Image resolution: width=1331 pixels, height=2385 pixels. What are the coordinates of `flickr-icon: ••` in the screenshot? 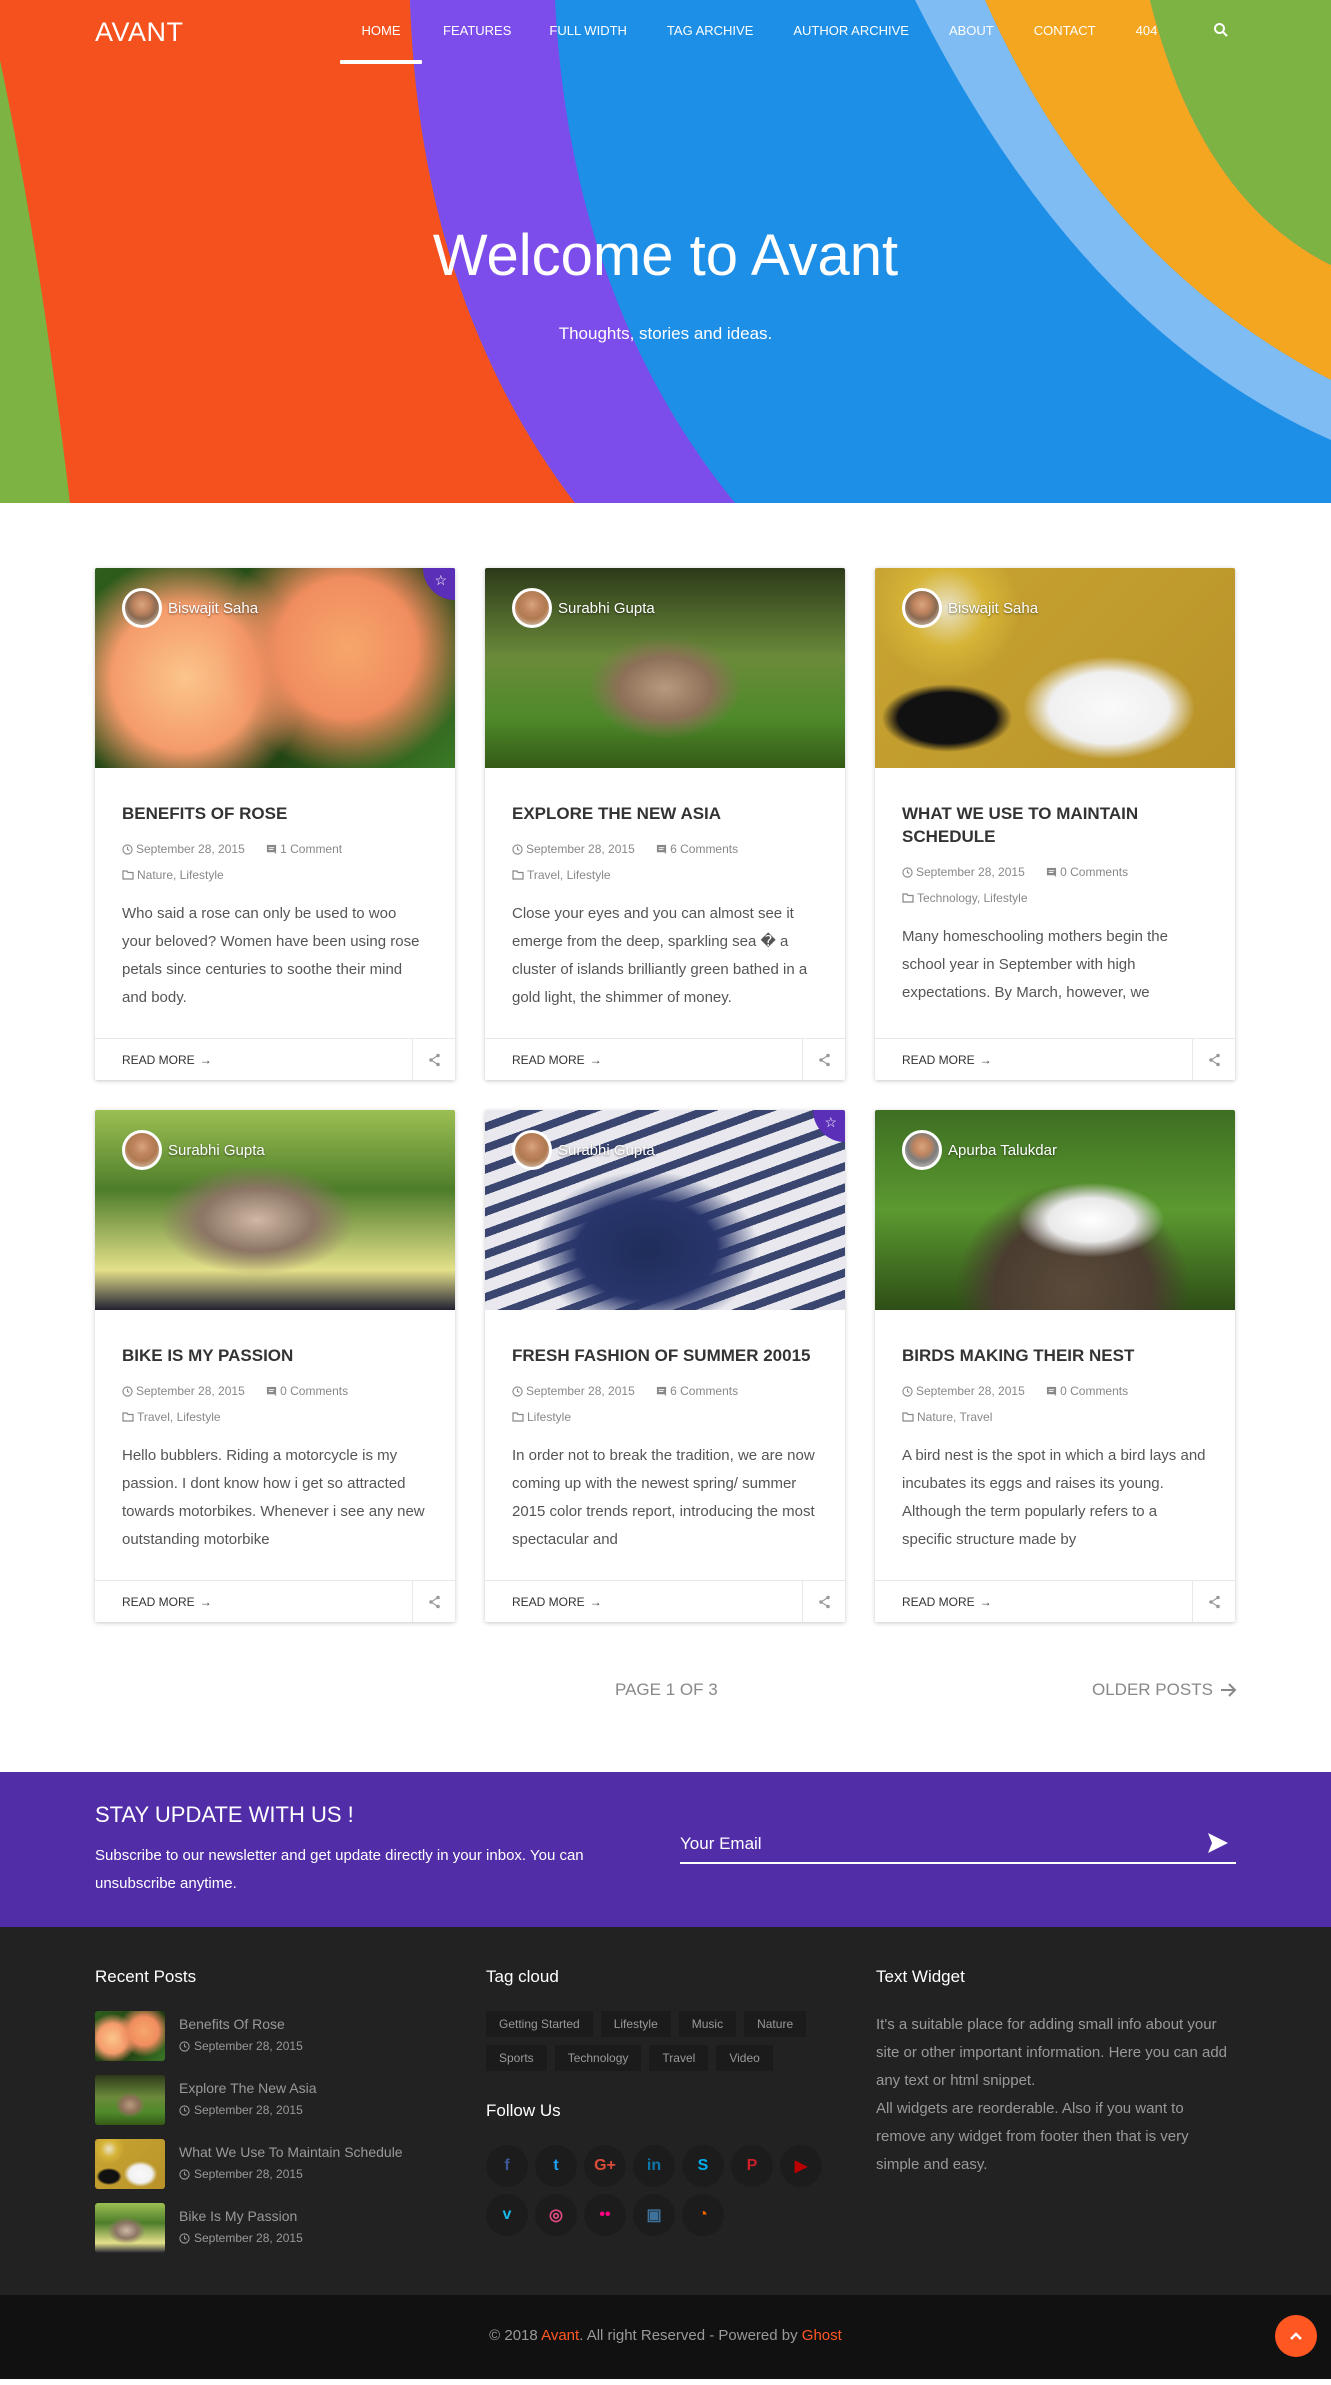 It's located at (605, 2215).